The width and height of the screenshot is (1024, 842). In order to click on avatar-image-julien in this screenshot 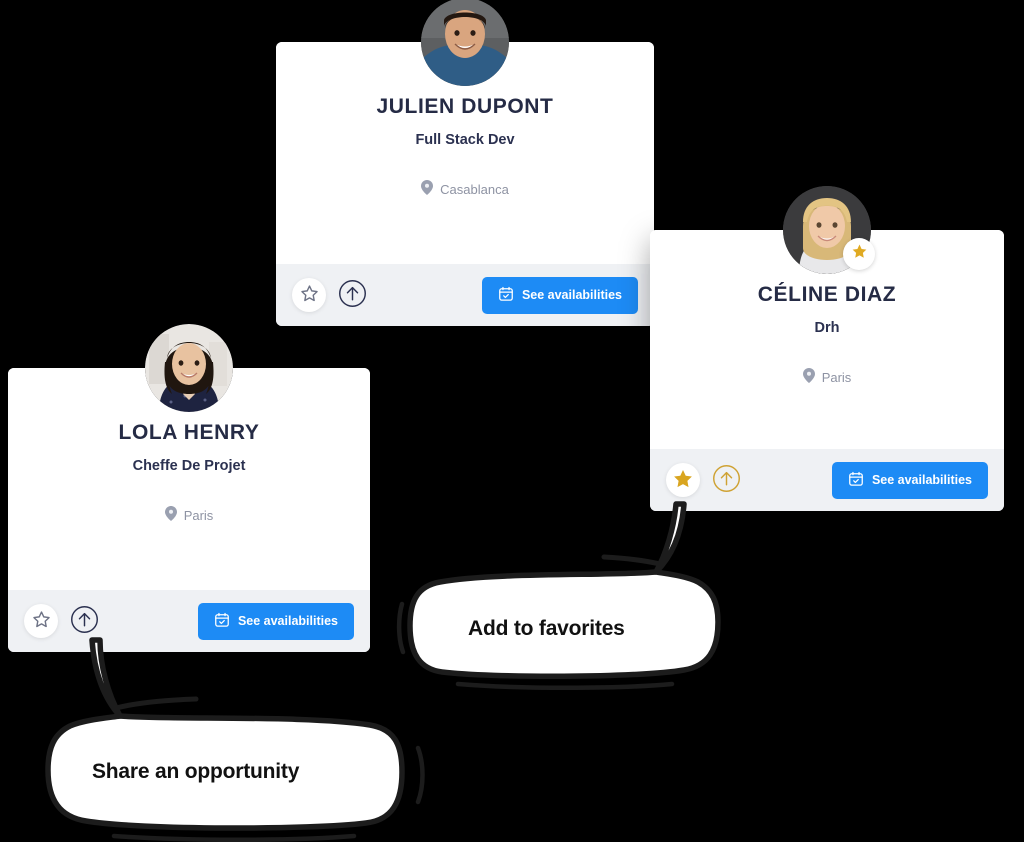, I will do `click(465, 43)`.